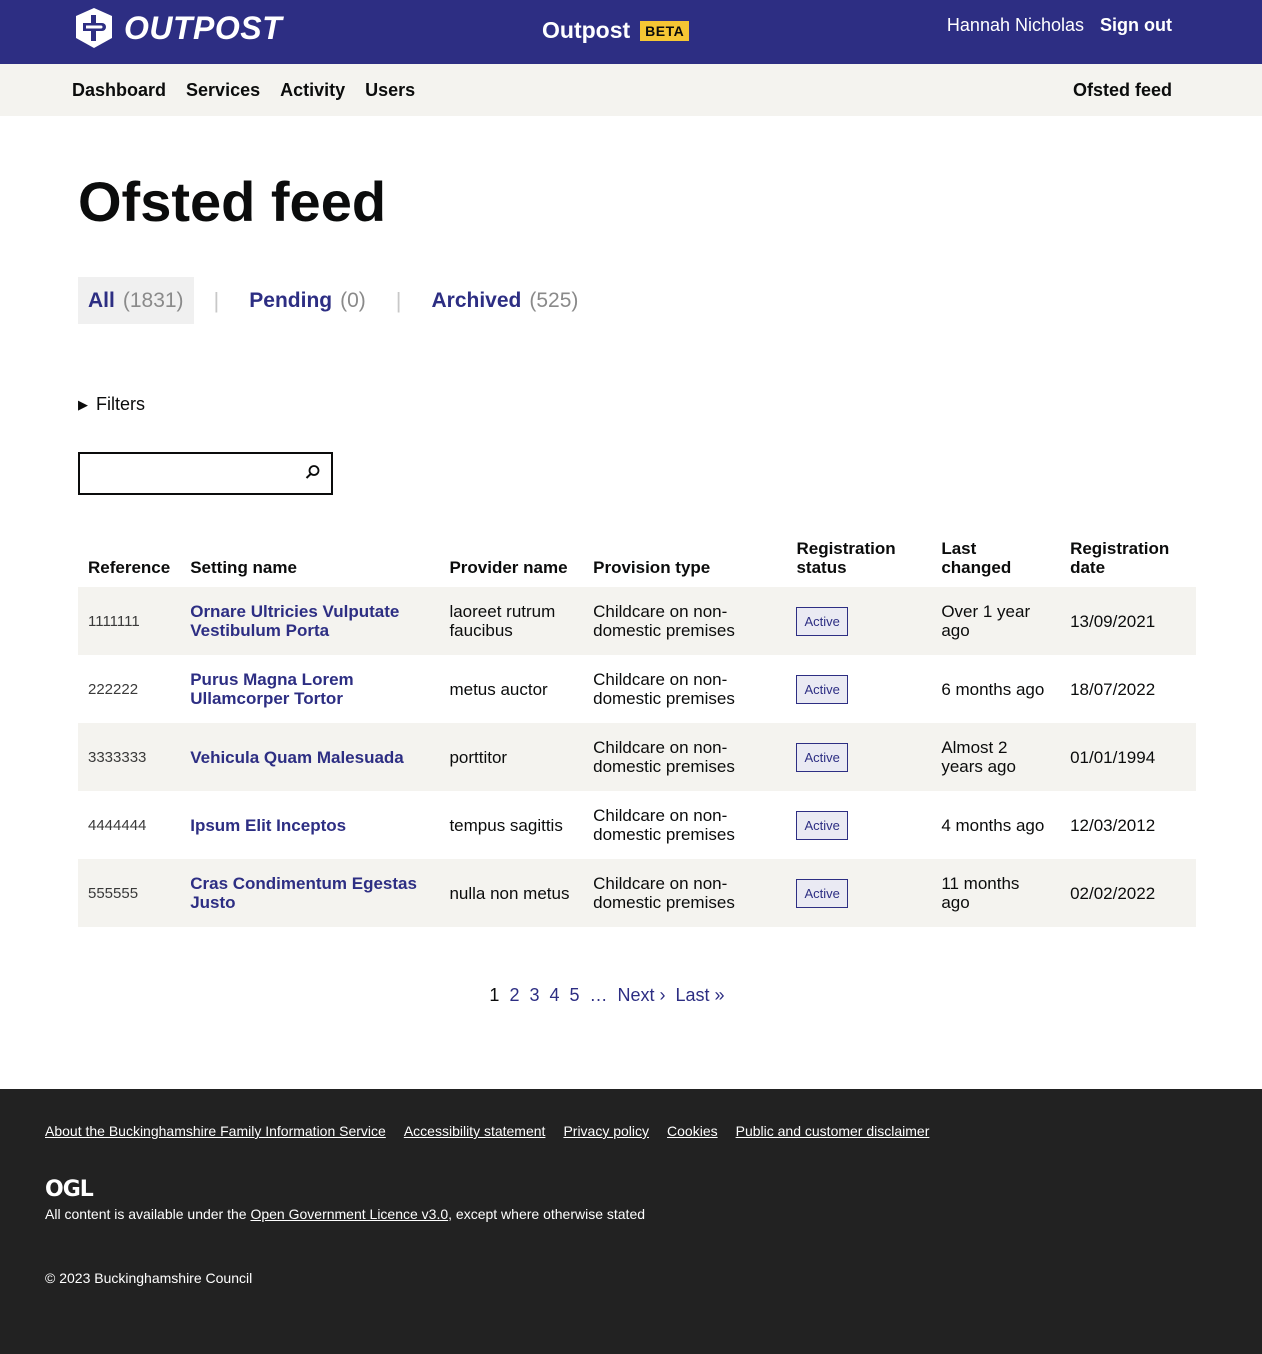  What do you see at coordinates (684, 563) in the screenshot?
I see `column-header: Provision type` at bounding box center [684, 563].